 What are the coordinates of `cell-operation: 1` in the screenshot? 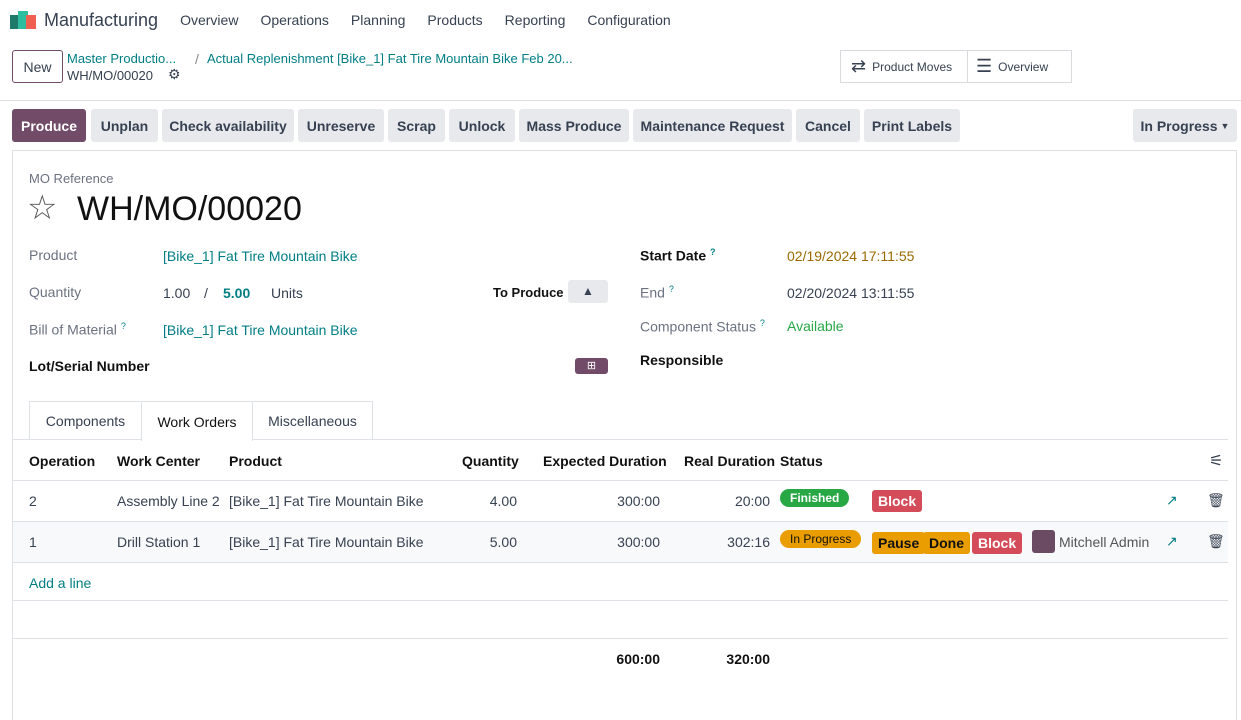 It's located at (33, 542).